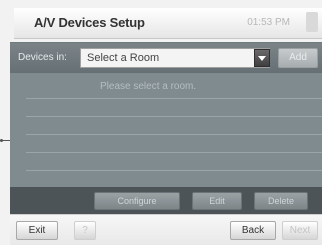  What do you see at coordinates (298, 58) in the screenshot?
I see `add-device-button: Add` at bounding box center [298, 58].